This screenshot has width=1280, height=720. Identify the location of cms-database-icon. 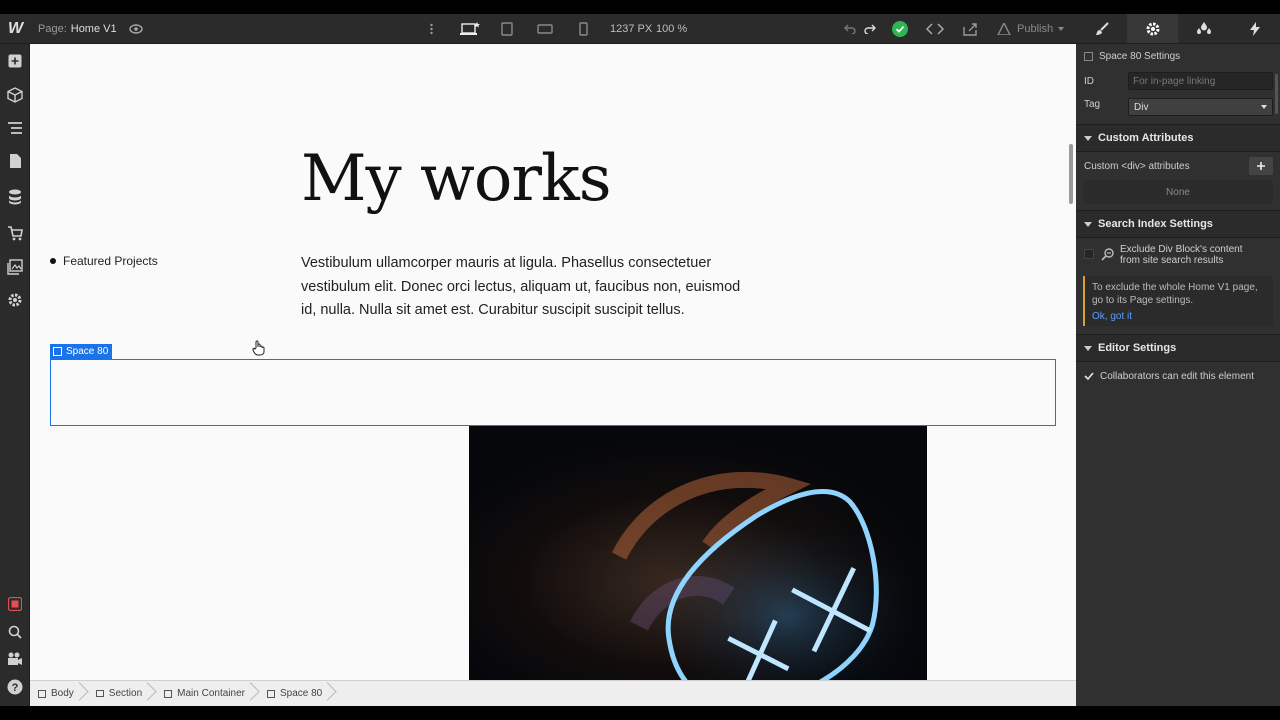
(15, 197).